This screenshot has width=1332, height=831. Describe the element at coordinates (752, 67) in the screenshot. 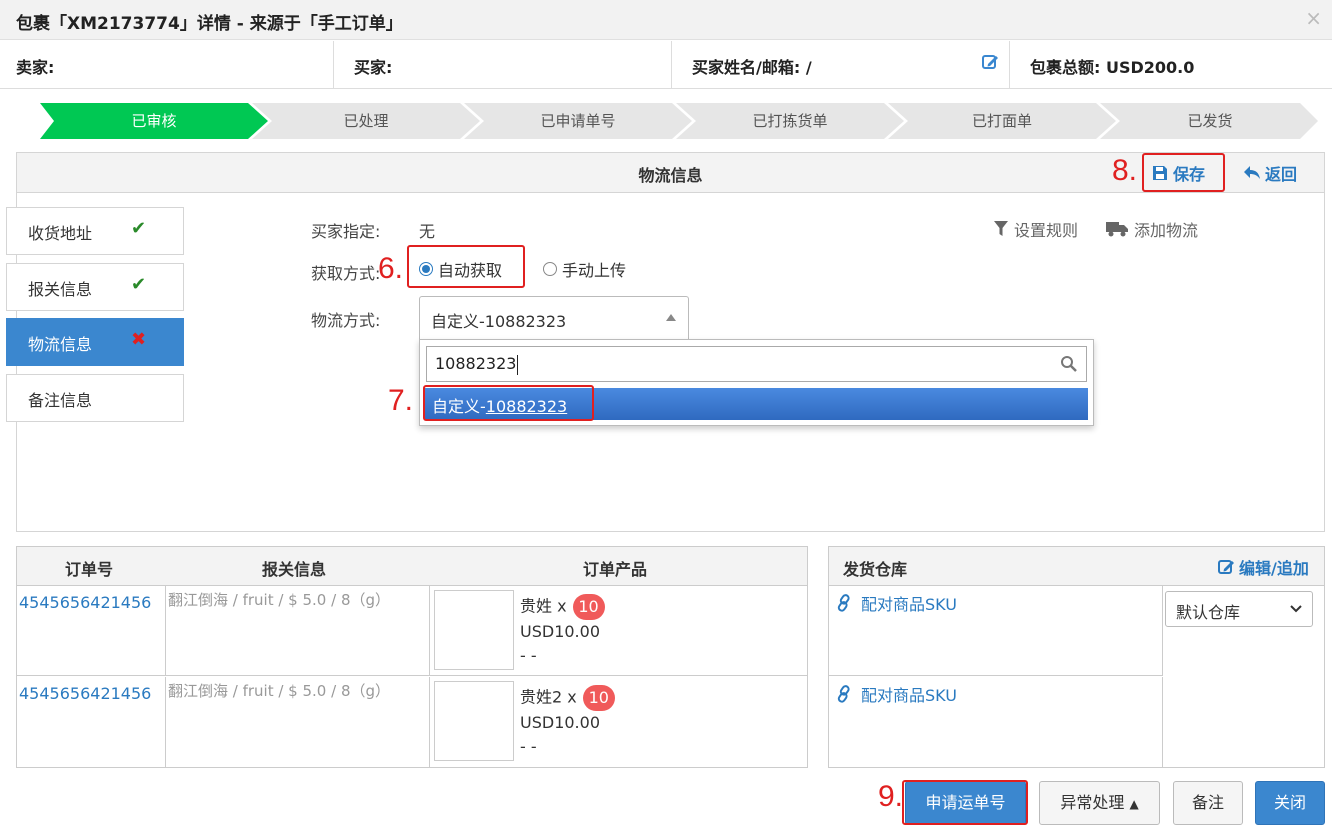

I see `buyer-name-email-label: 买家姓名/邮箱: /` at that location.